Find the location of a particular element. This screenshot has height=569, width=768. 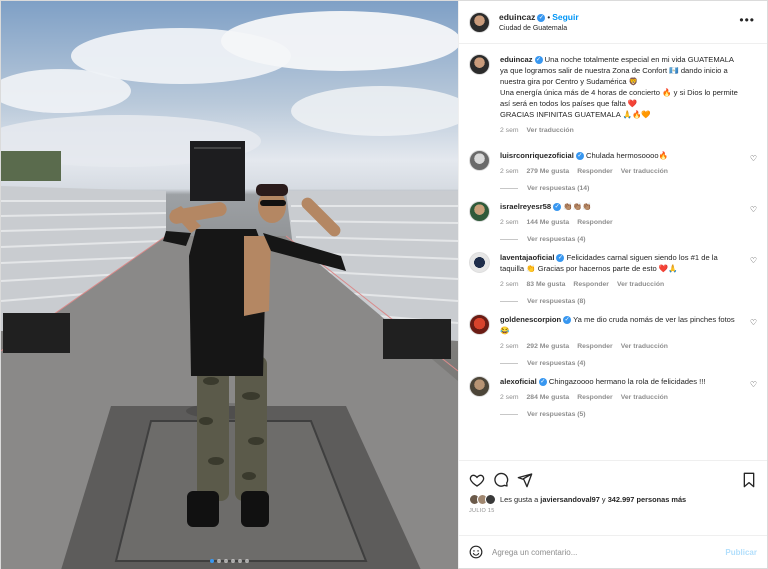

post-date: JULIO 15 is located at coordinates (482, 511).